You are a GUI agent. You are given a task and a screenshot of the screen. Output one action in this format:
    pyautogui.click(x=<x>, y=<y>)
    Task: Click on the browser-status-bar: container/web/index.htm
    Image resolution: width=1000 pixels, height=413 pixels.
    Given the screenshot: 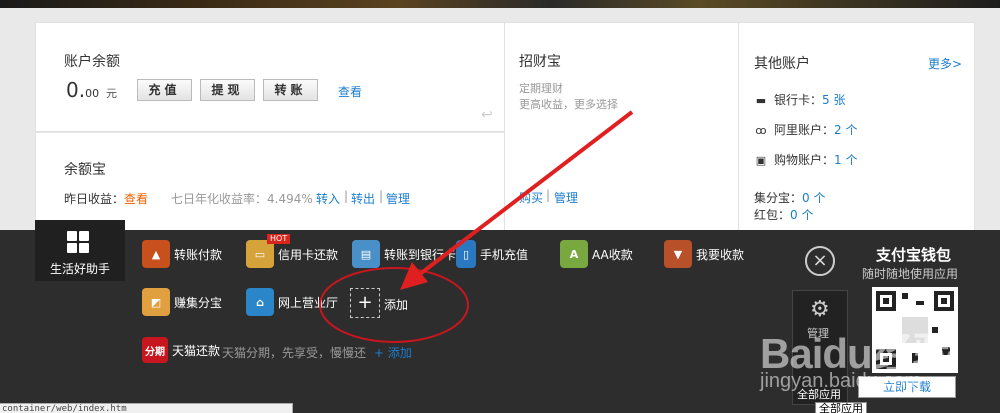 What is the action you would take?
    pyautogui.click(x=146, y=408)
    